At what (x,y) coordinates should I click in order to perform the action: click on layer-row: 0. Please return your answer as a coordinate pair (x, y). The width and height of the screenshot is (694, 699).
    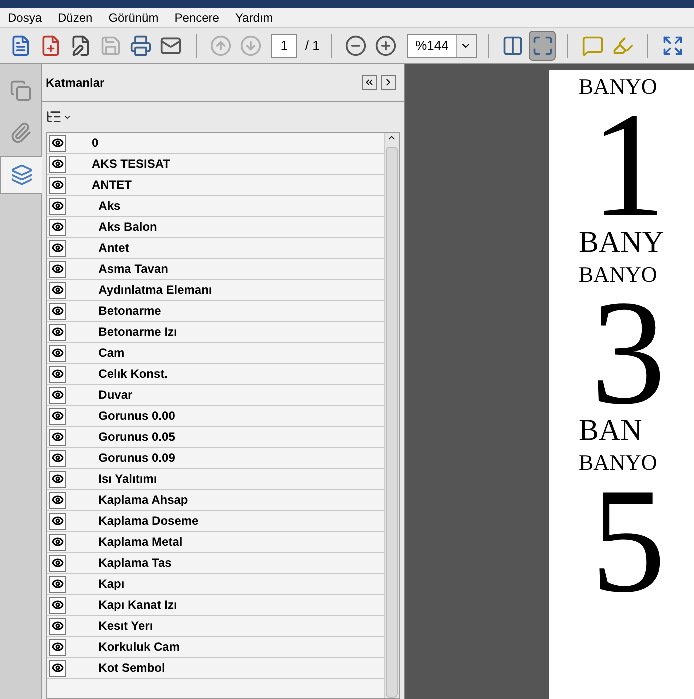
    Looking at the image, I should click on (215, 143).